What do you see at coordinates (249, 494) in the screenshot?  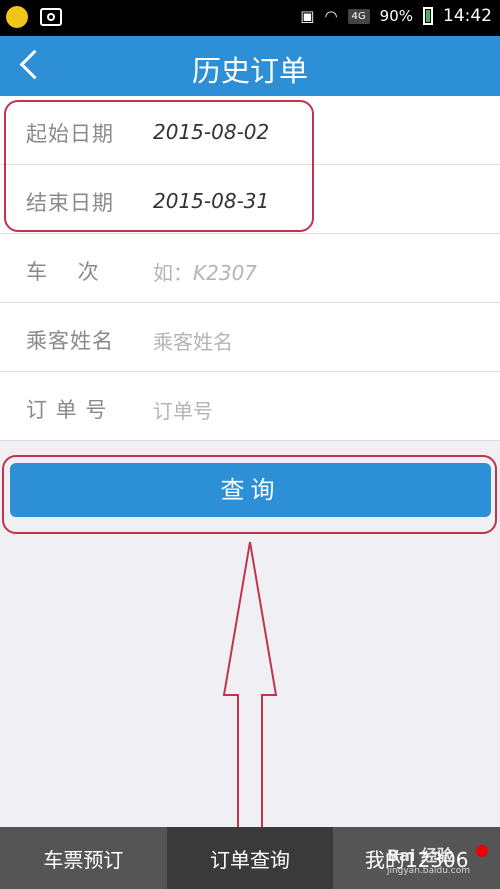 I see `query-button-annotation-box` at bounding box center [249, 494].